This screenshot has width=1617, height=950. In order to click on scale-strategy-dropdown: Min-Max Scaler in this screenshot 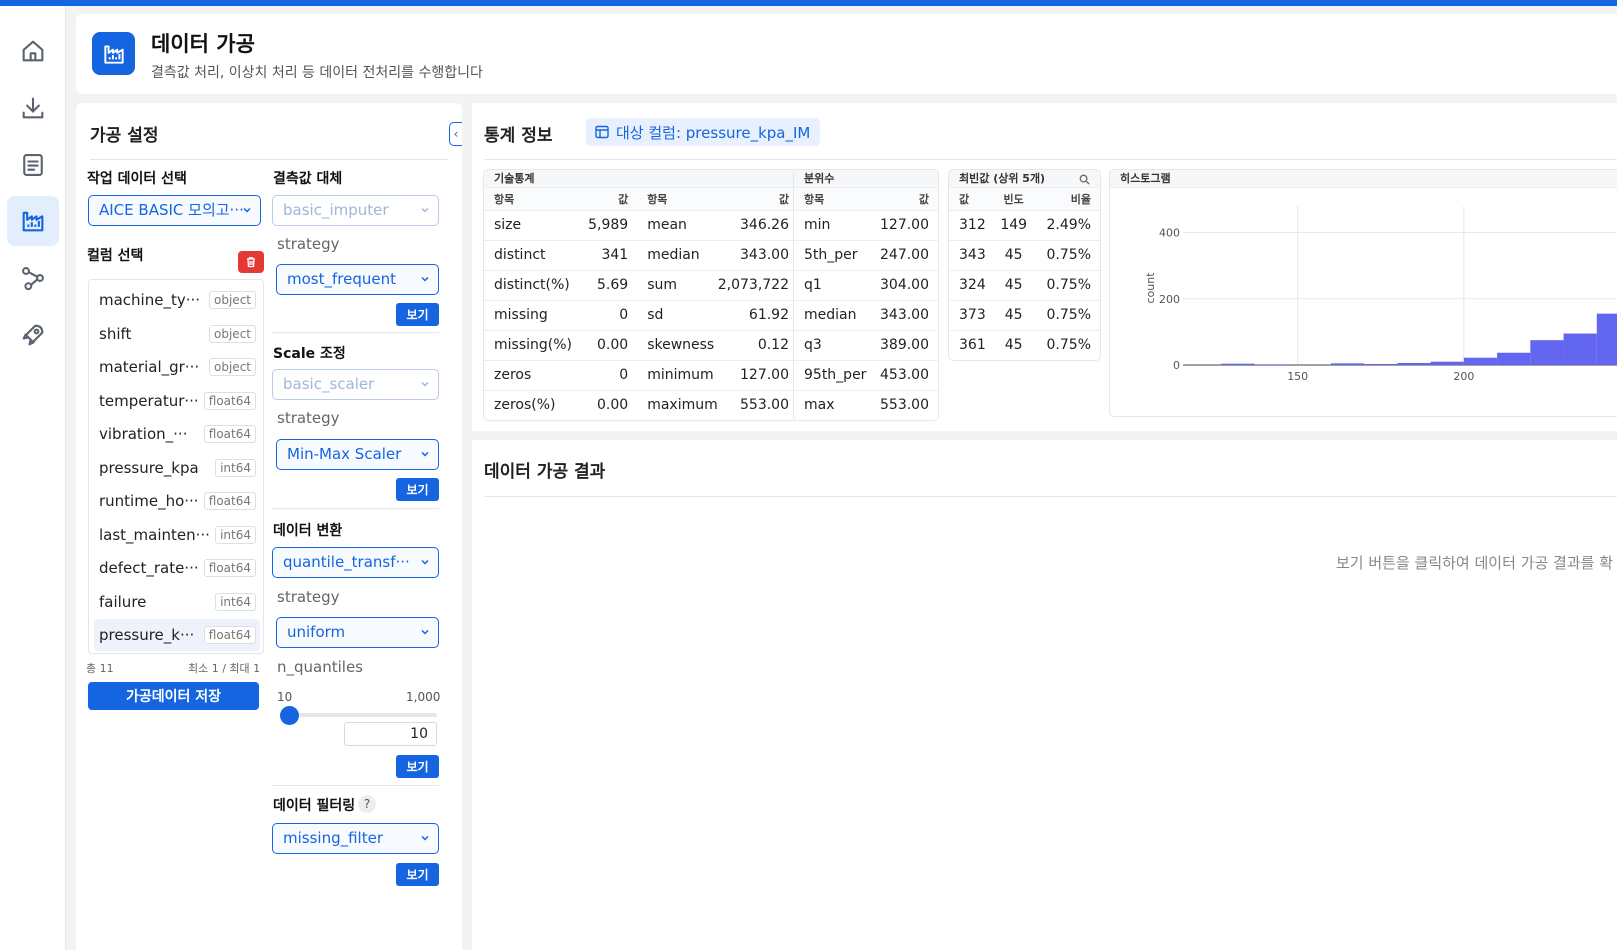, I will do `click(357, 454)`.